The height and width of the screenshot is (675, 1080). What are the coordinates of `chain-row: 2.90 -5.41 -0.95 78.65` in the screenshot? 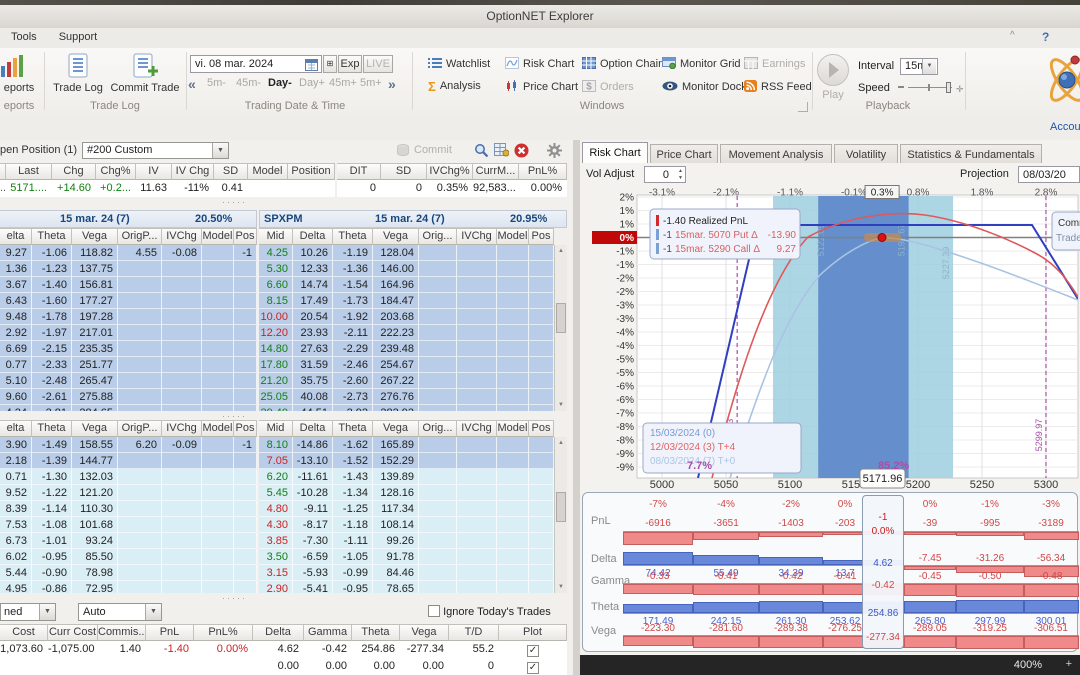 It's located at (406, 587).